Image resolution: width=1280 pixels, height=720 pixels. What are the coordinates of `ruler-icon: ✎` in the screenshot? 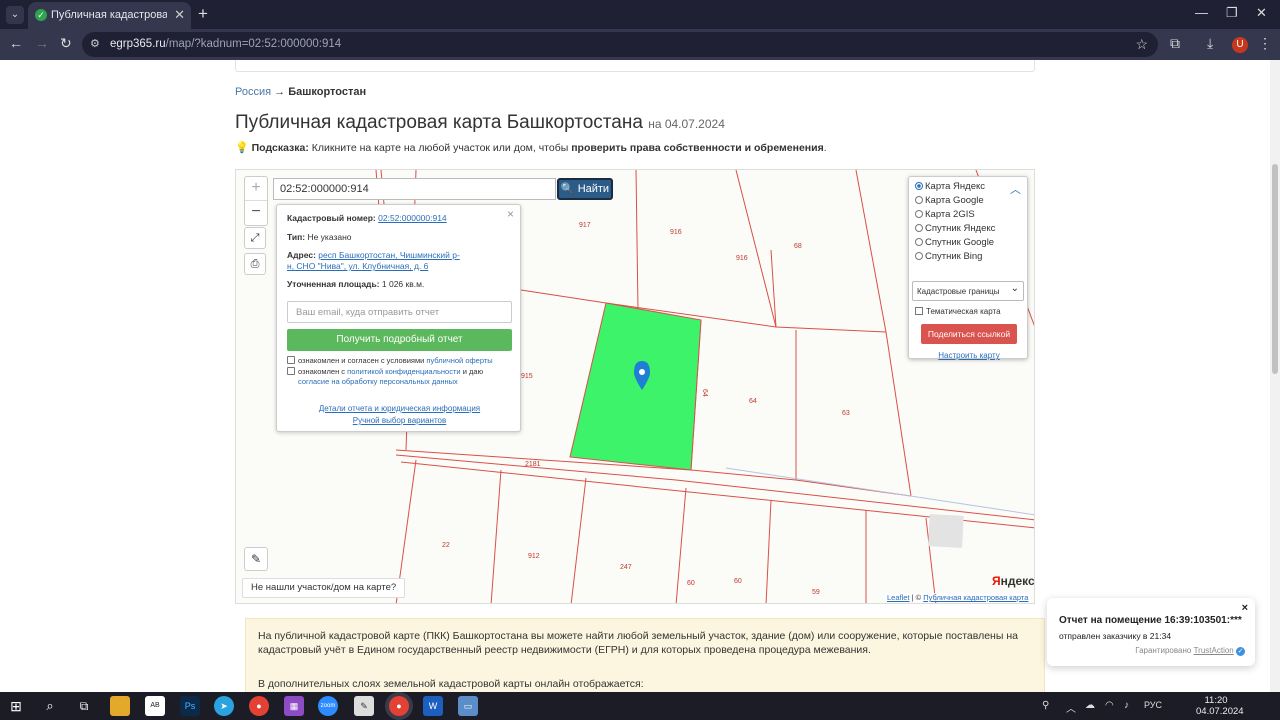 It's located at (256, 559).